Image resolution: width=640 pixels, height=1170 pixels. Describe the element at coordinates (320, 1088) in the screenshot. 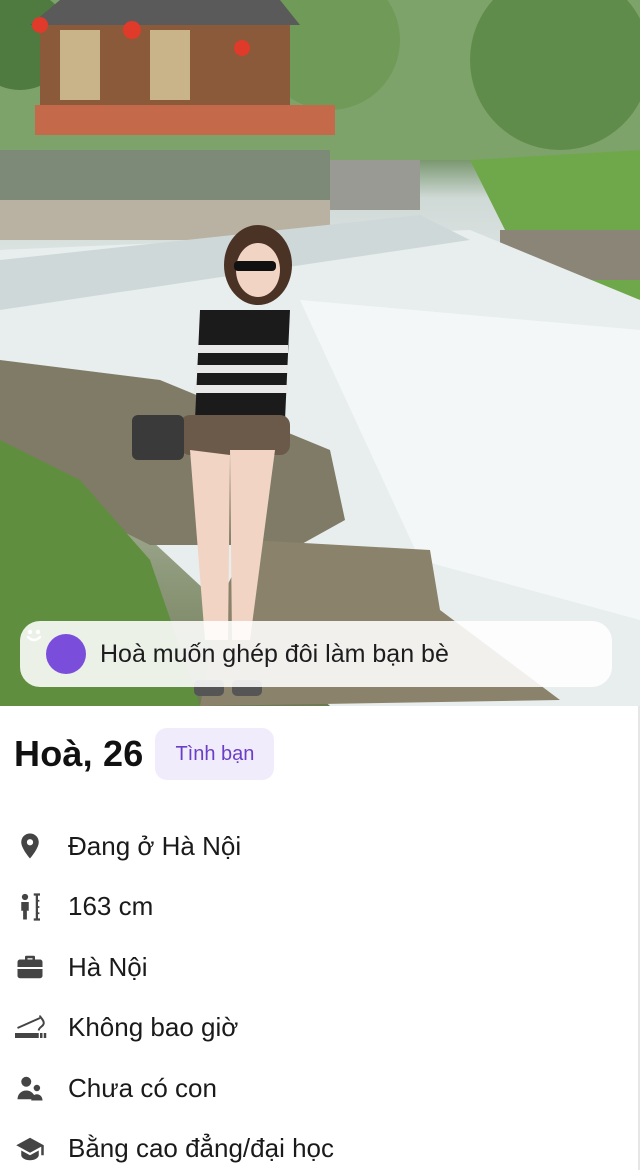

I see `detail-children: Chưa có con` at that location.